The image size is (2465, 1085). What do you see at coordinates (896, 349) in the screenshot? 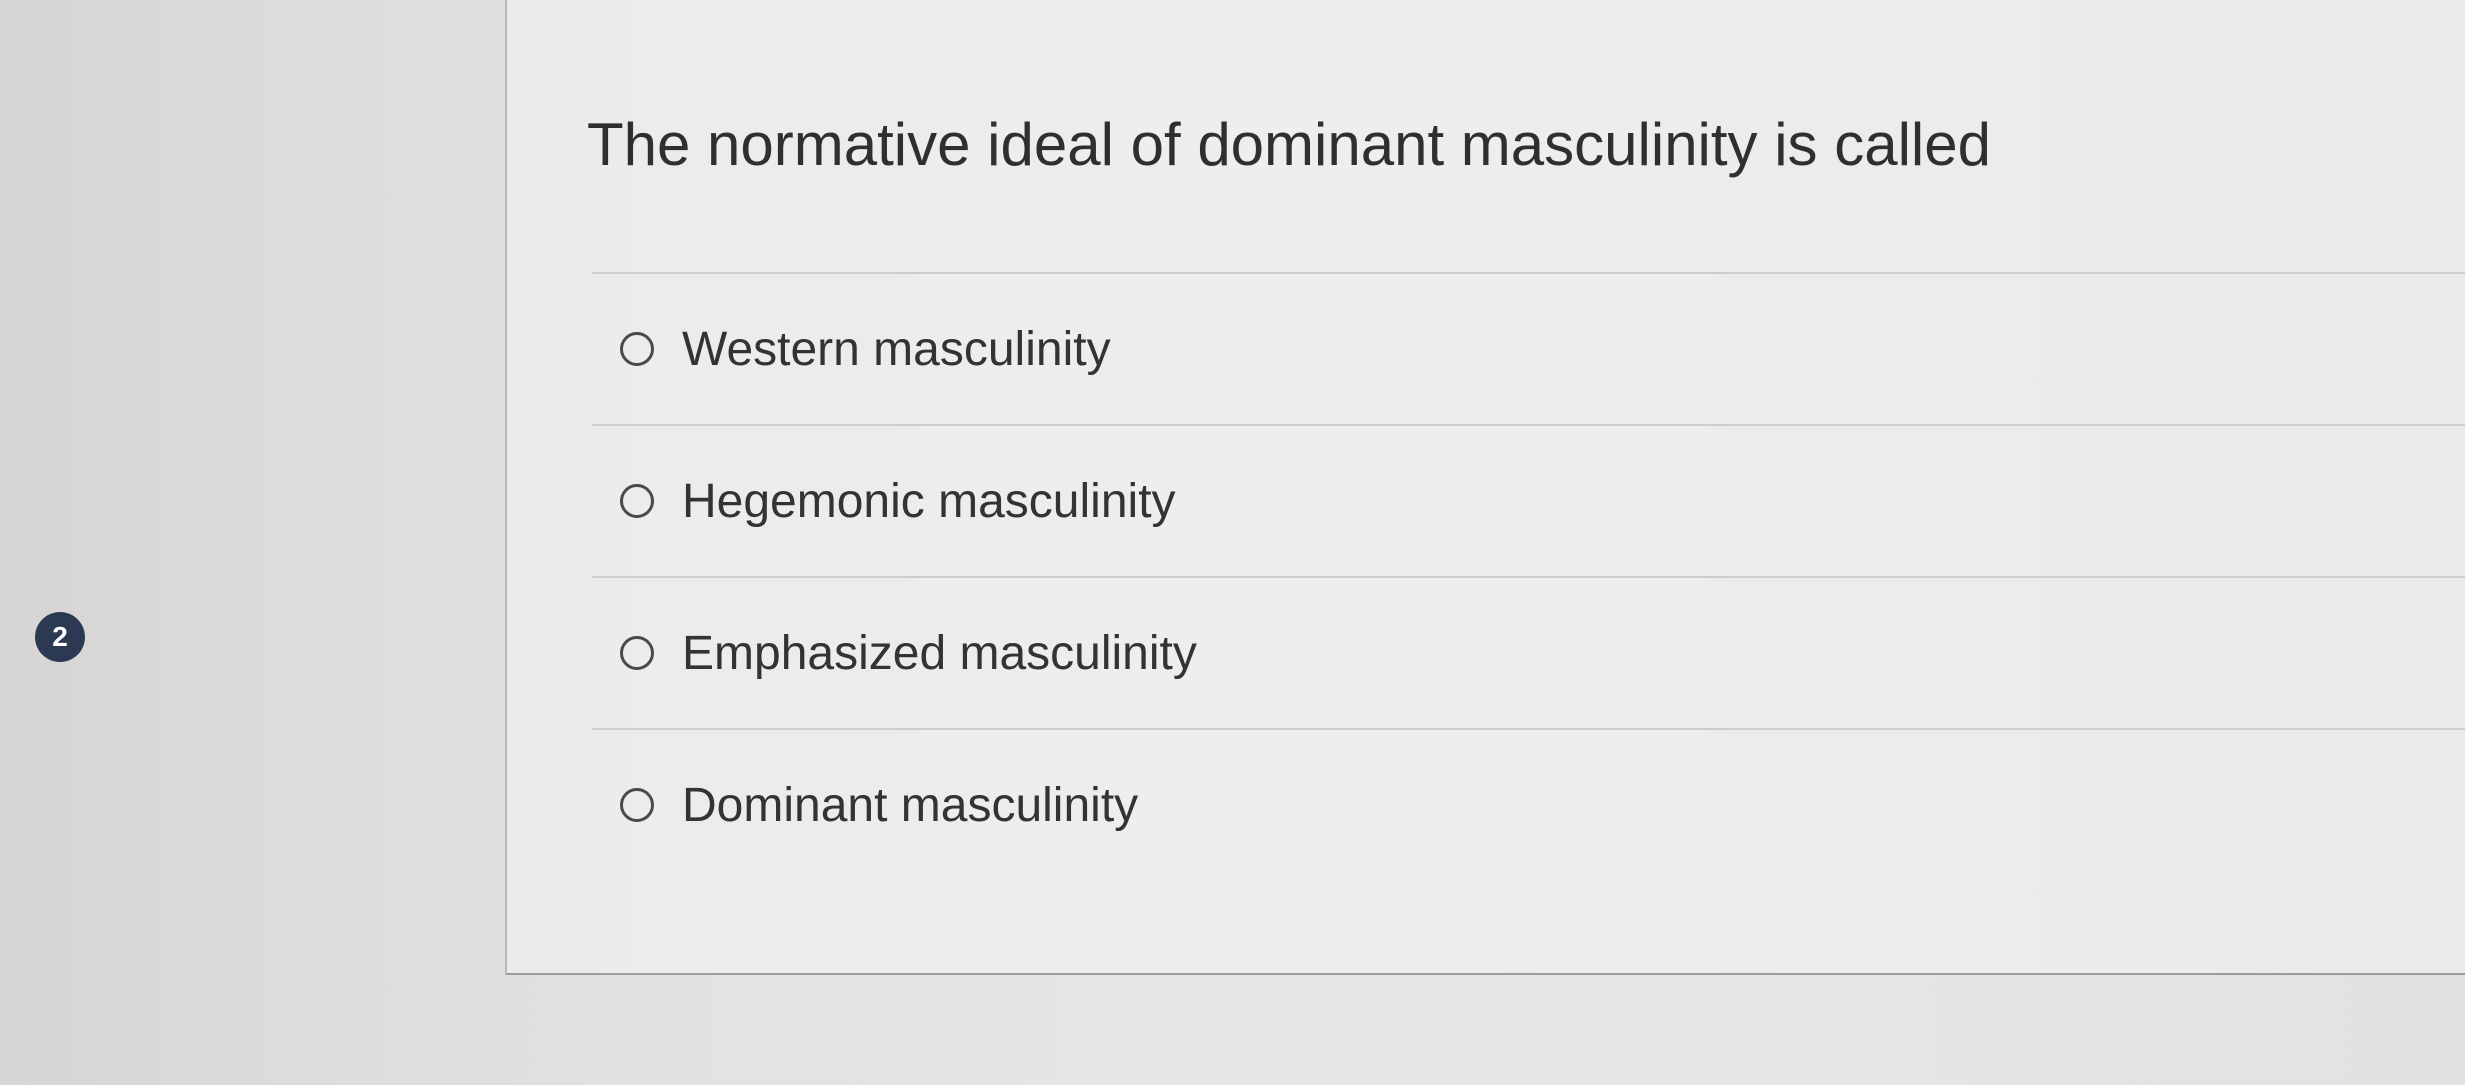
I see `answer-label: Western masculinity` at bounding box center [896, 349].